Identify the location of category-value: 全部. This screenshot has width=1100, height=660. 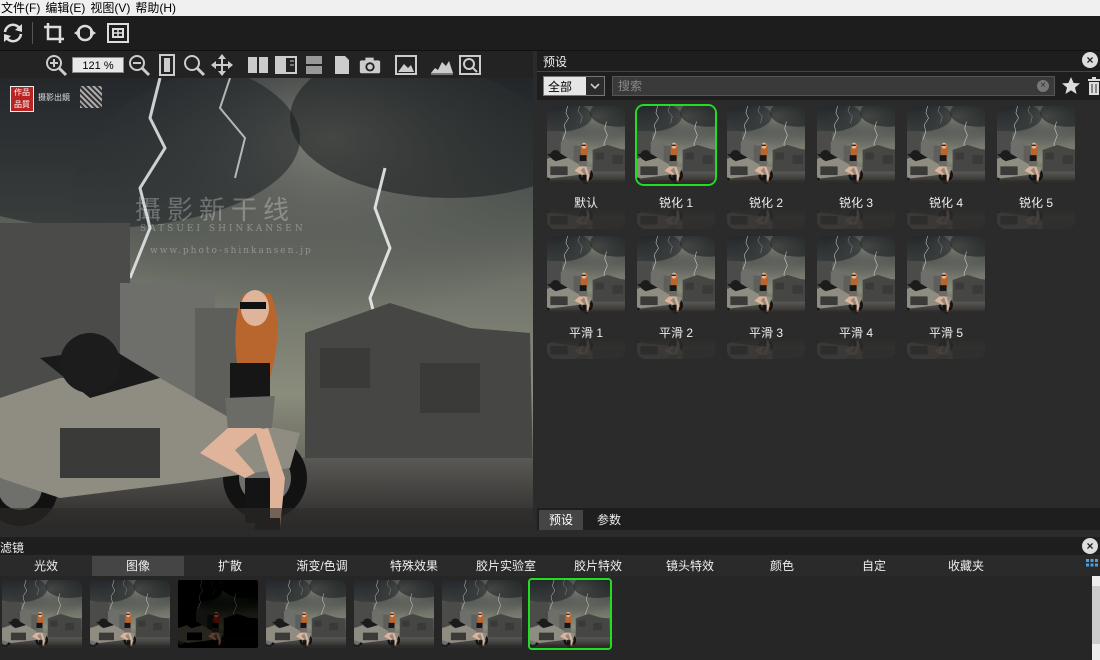
(560, 87).